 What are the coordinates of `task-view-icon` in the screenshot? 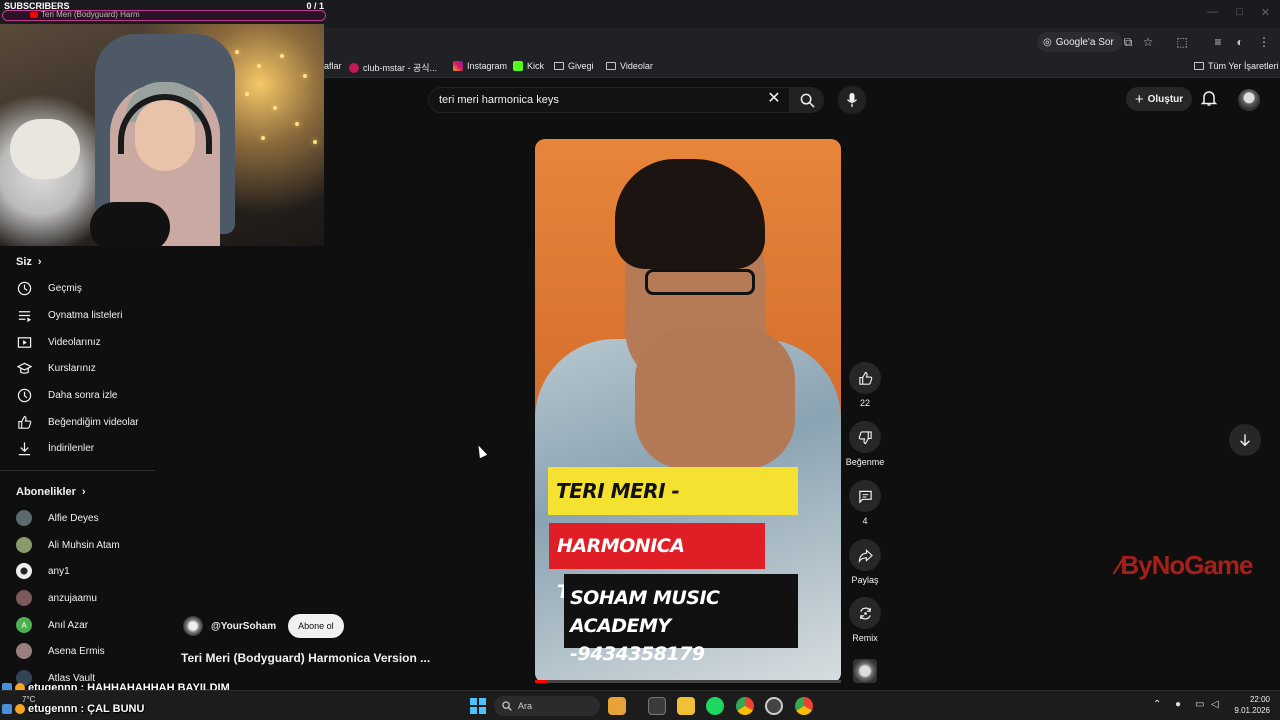 It's located at (657, 706).